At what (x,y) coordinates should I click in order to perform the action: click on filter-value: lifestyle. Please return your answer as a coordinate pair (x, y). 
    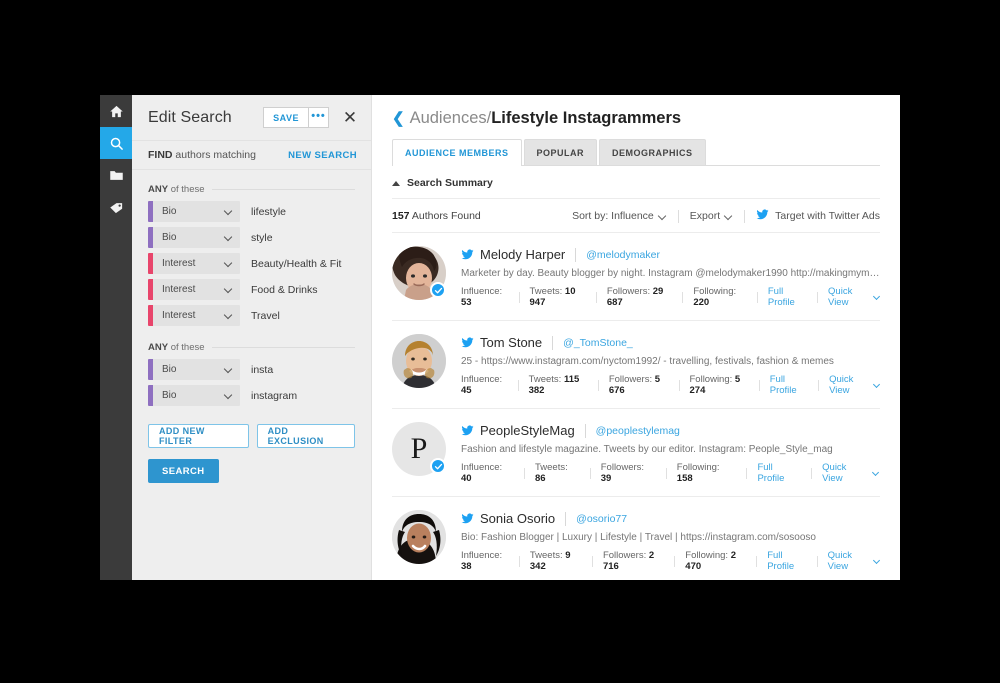
    Looking at the image, I should click on (268, 212).